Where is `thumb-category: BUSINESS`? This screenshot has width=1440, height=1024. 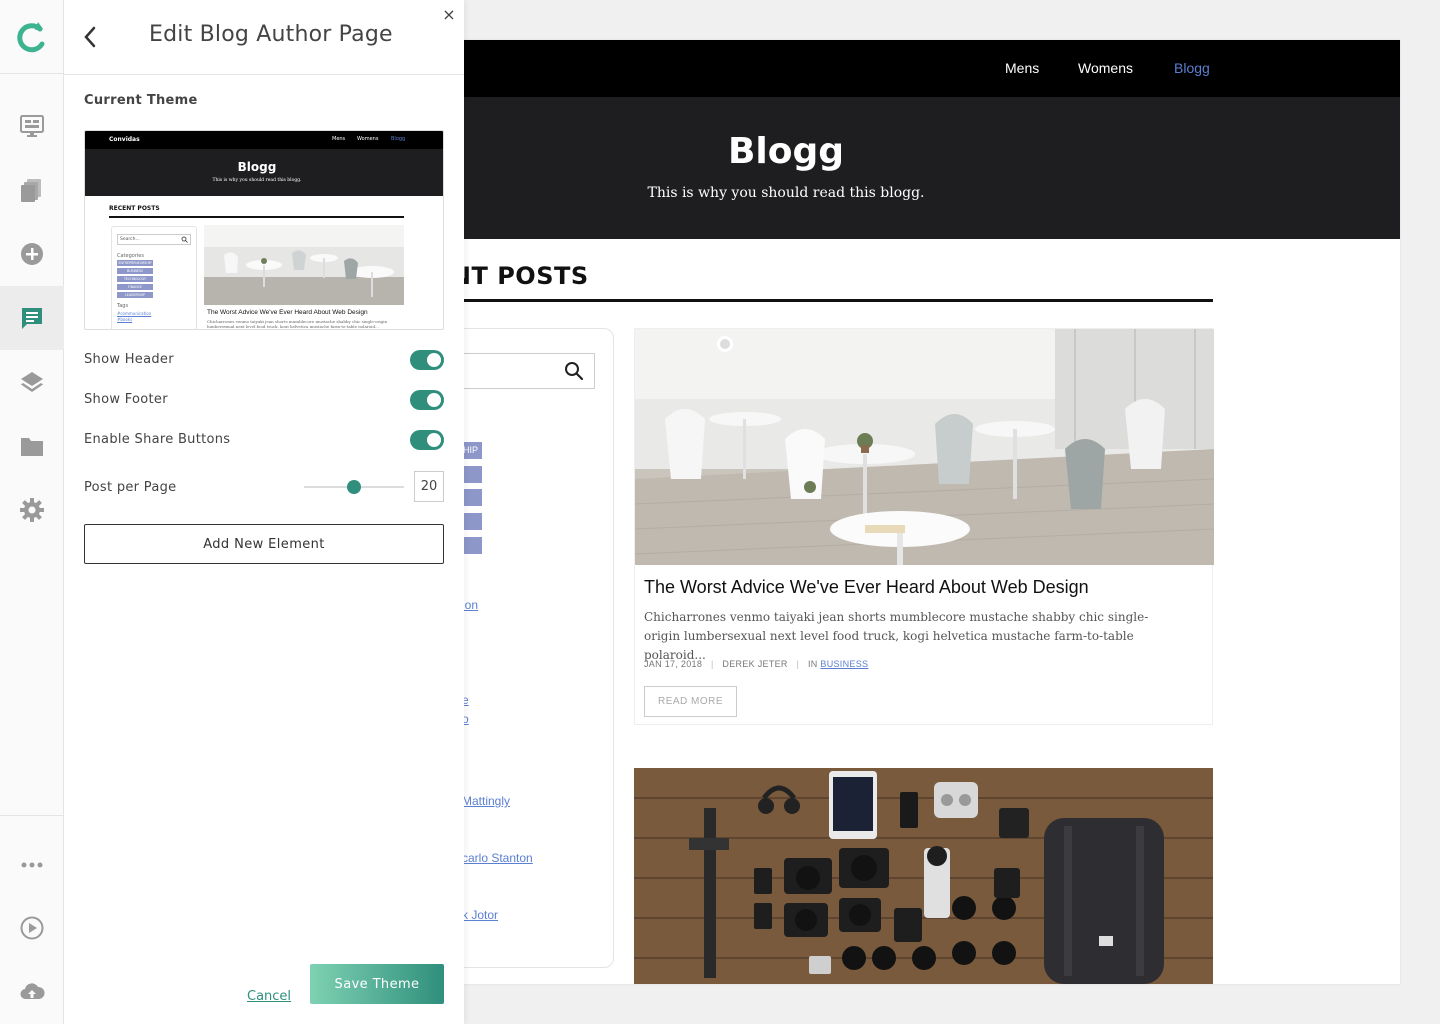
thumb-category: BUSINESS is located at coordinates (135, 271).